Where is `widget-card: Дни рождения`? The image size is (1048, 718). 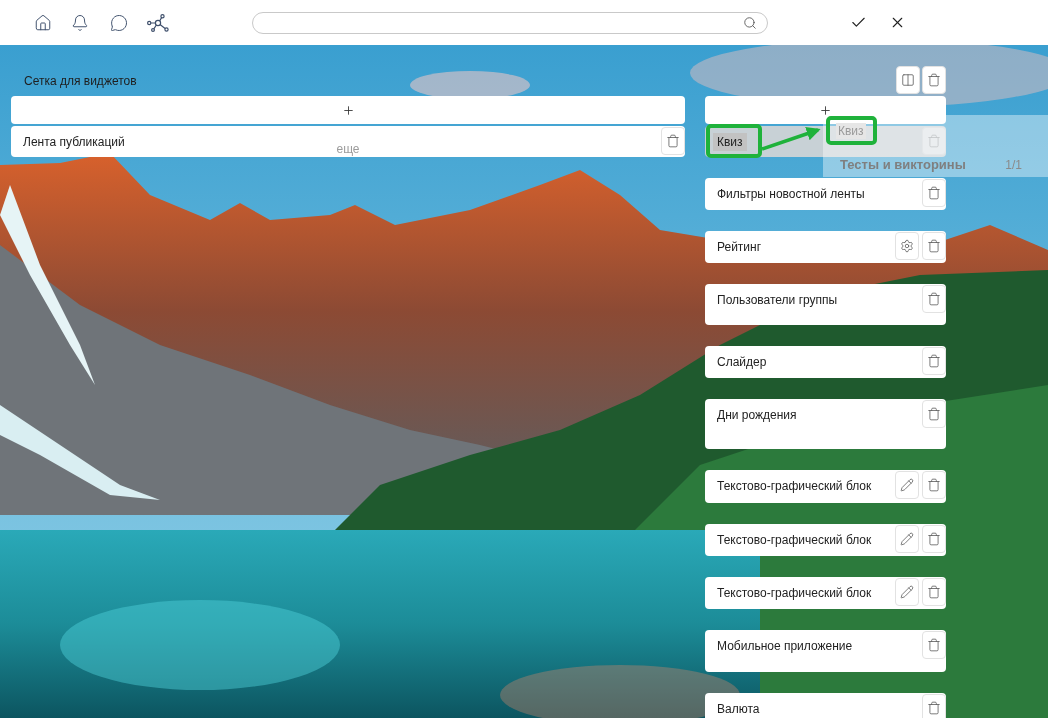 widget-card: Дни рождения is located at coordinates (825, 424).